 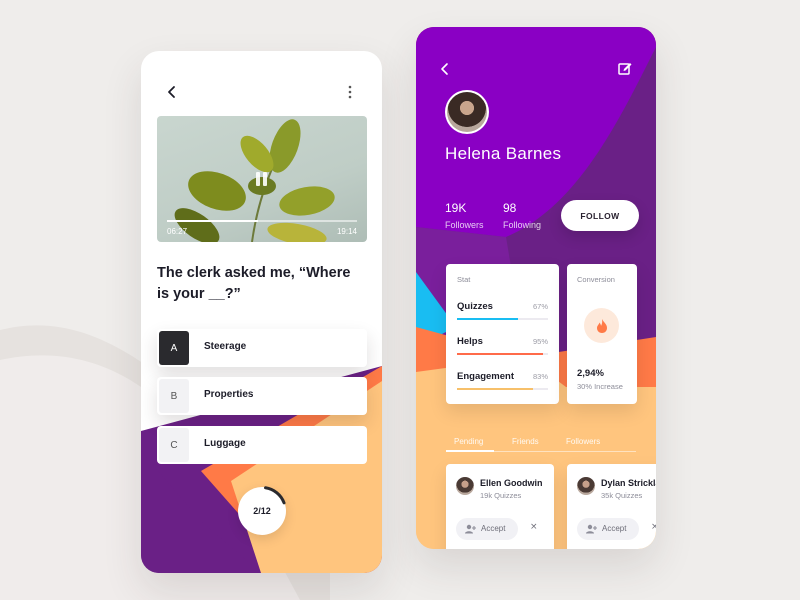 What do you see at coordinates (229, 394) in the screenshot?
I see `option-label: Properties` at bounding box center [229, 394].